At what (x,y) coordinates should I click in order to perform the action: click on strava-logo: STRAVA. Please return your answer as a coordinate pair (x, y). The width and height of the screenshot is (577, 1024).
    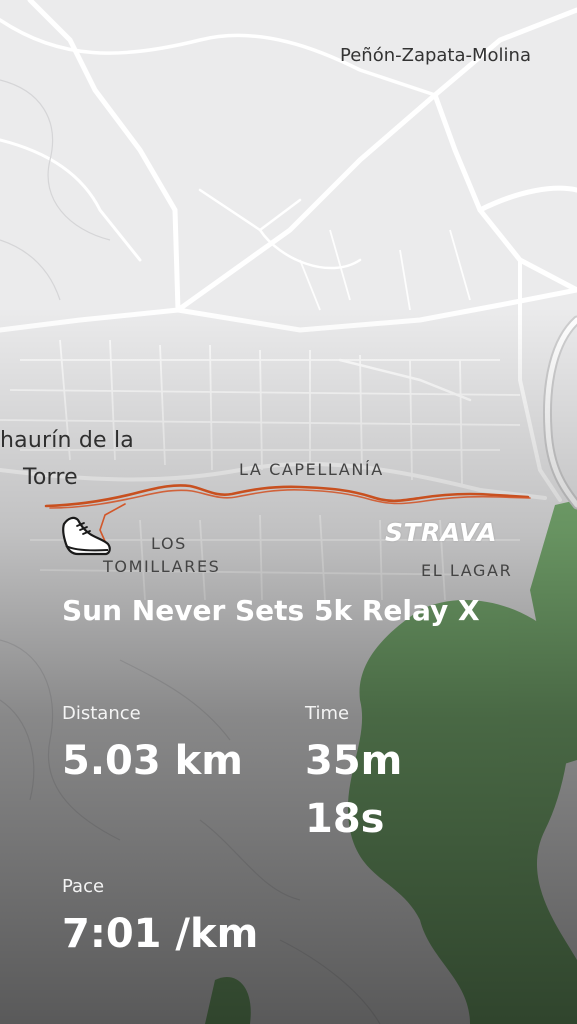
    Looking at the image, I should click on (441, 532).